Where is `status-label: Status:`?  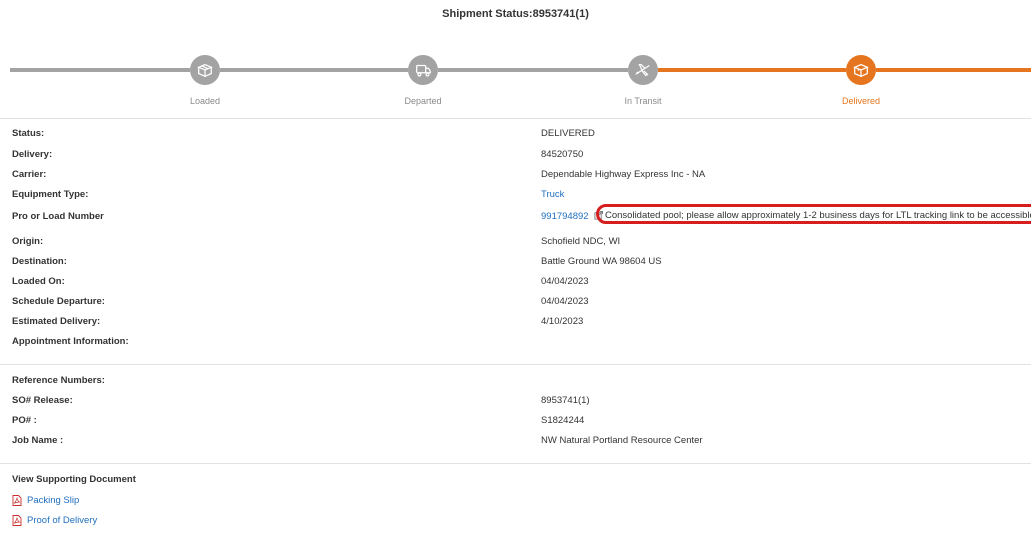 status-label: Status: is located at coordinates (28, 133).